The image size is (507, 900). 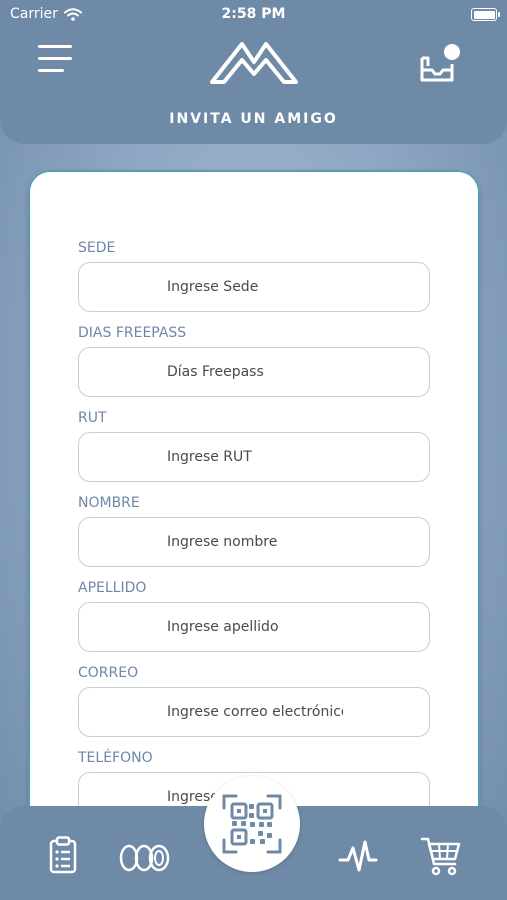 What do you see at coordinates (452, 52) in the screenshot?
I see `notification-dot` at bounding box center [452, 52].